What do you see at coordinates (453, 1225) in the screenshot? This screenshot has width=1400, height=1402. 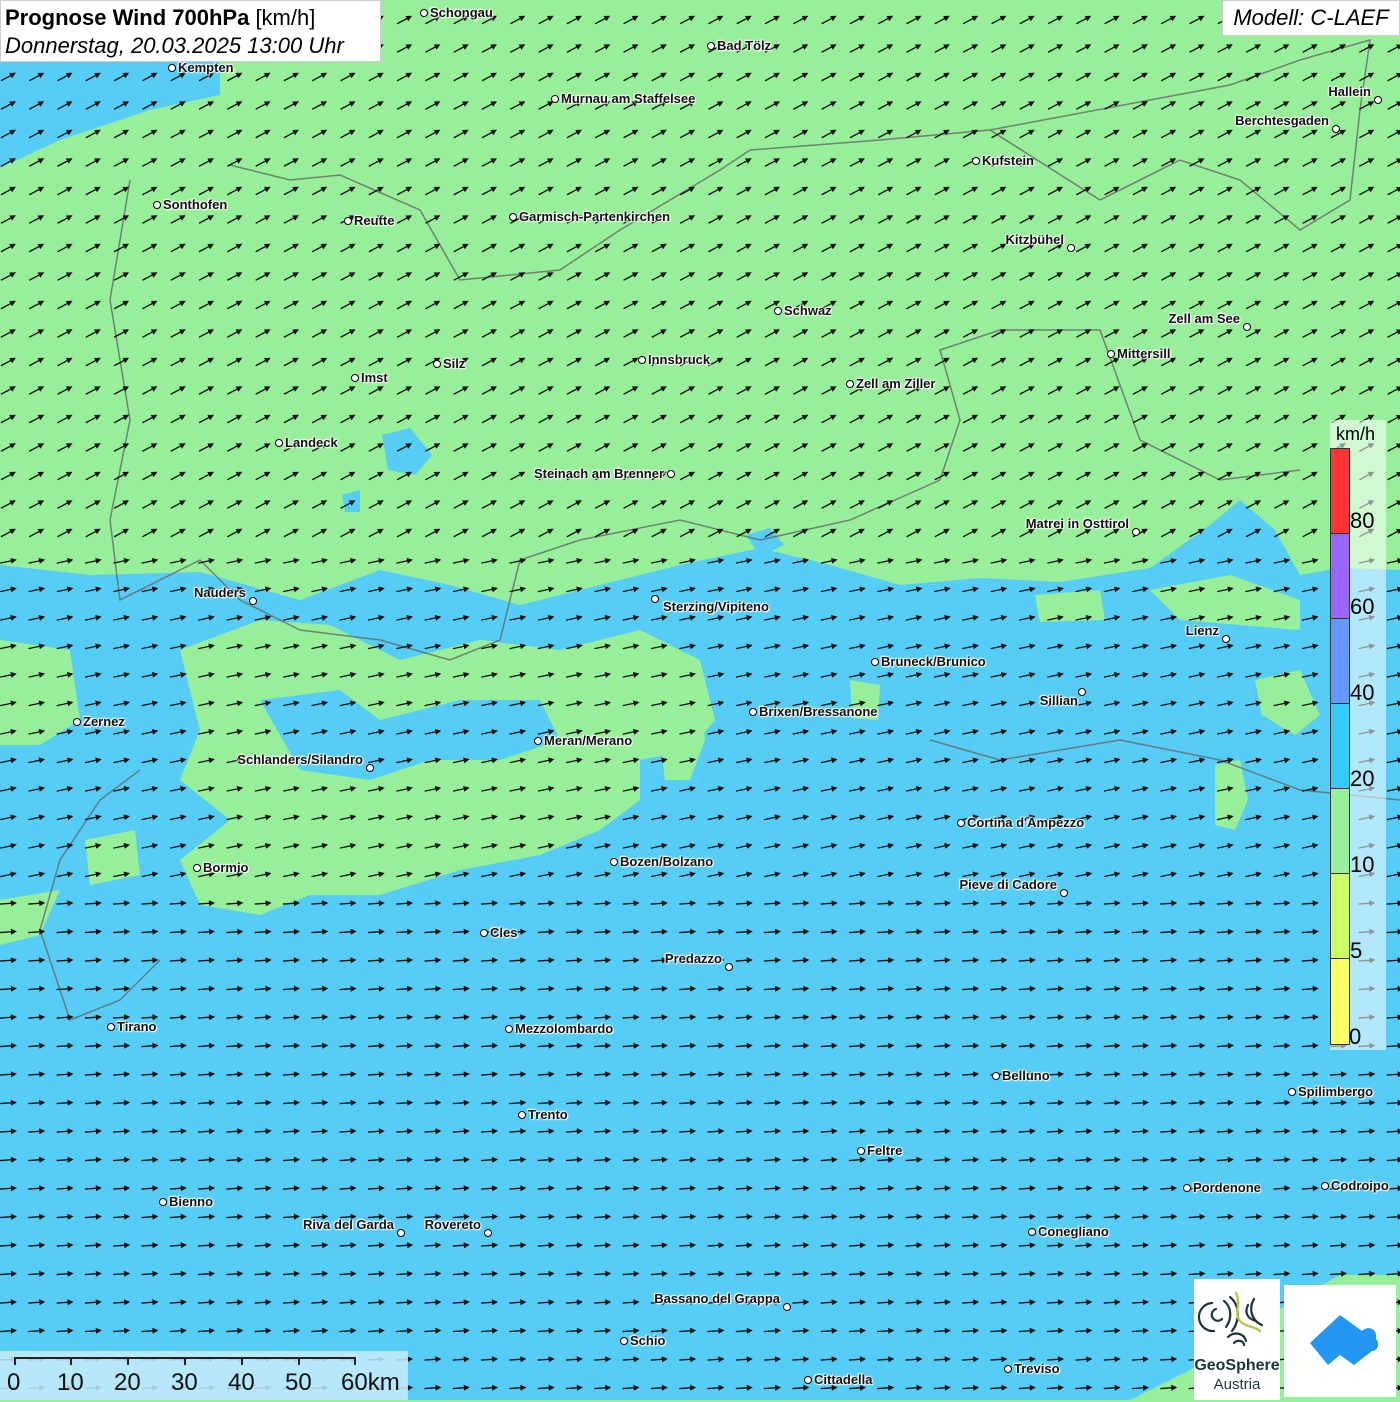 I see `city-label: Rovereto` at bounding box center [453, 1225].